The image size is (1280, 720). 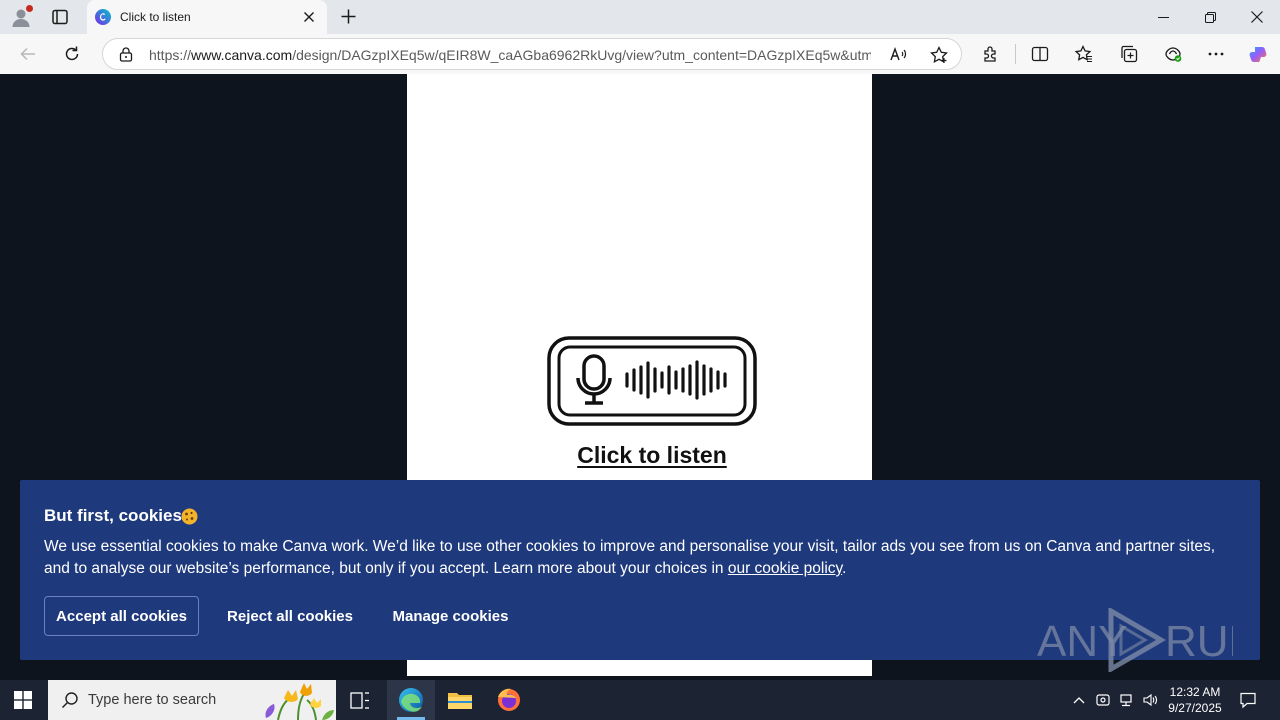 What do you see at coordinates (450, 616) in the screenshot?
I see `manage-cookies-button: Manage cookies` at bounding box center [450, 616].